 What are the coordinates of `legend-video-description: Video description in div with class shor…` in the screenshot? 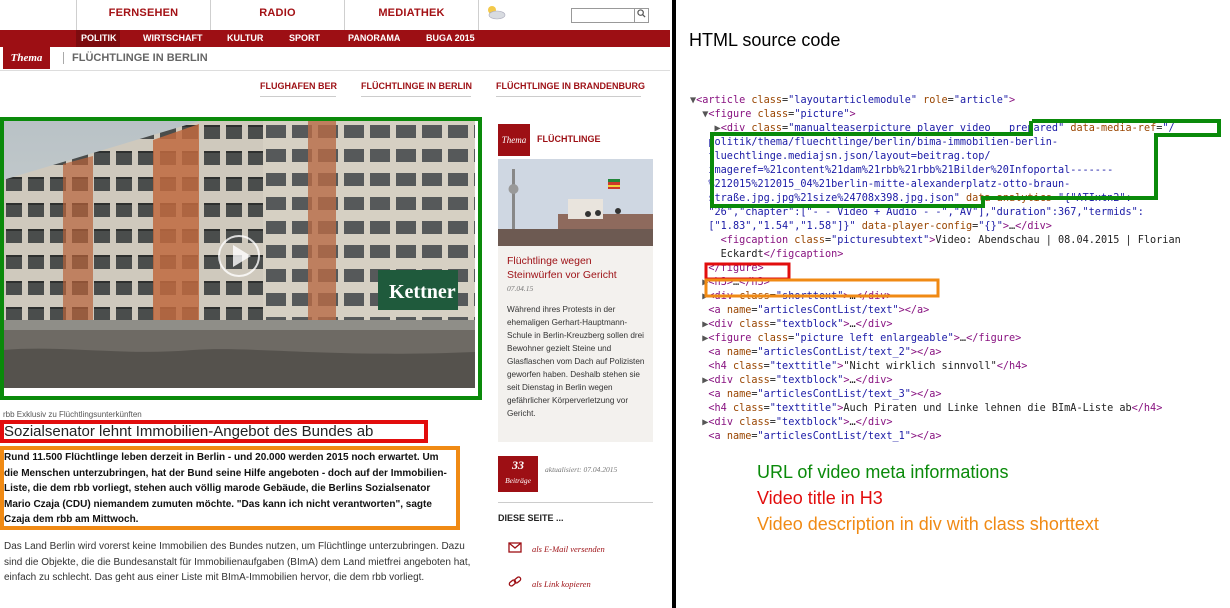 It's located at (928, 524).